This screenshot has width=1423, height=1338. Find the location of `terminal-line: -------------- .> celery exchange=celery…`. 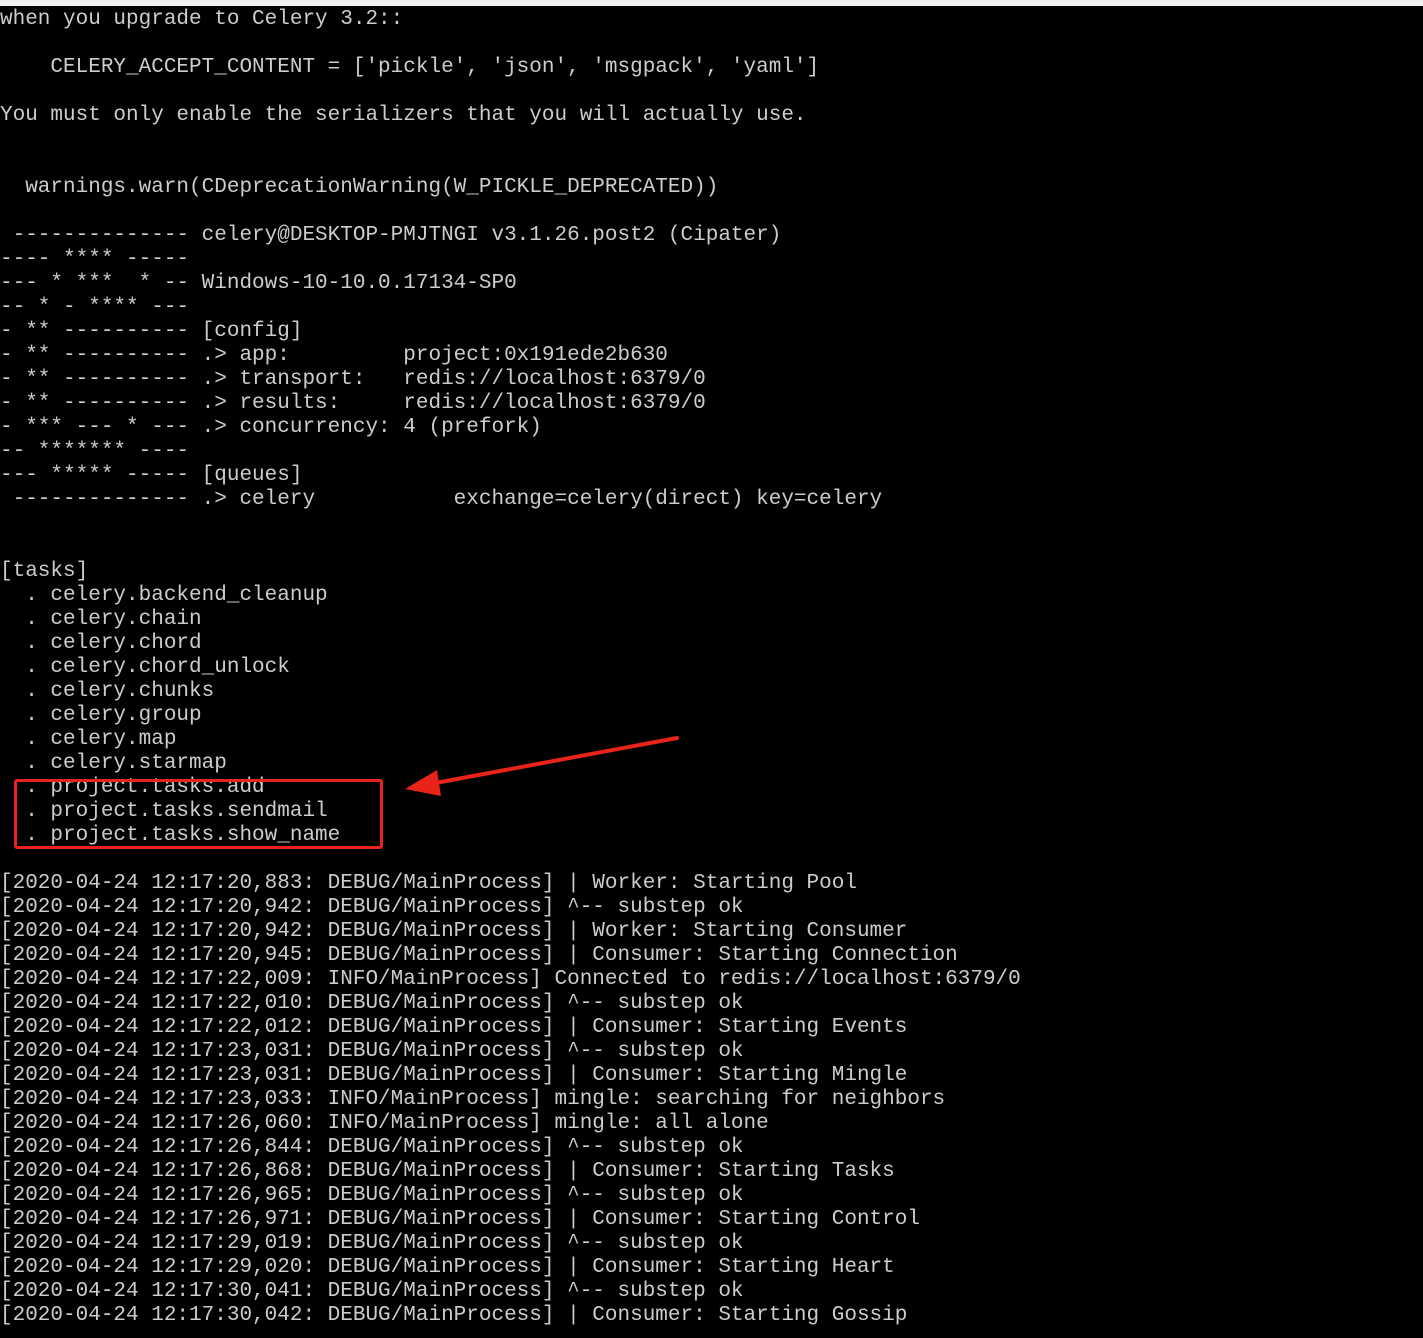

terminal-line: -------------- .> celery exchange=celery… is located at coordinates (441, 499).